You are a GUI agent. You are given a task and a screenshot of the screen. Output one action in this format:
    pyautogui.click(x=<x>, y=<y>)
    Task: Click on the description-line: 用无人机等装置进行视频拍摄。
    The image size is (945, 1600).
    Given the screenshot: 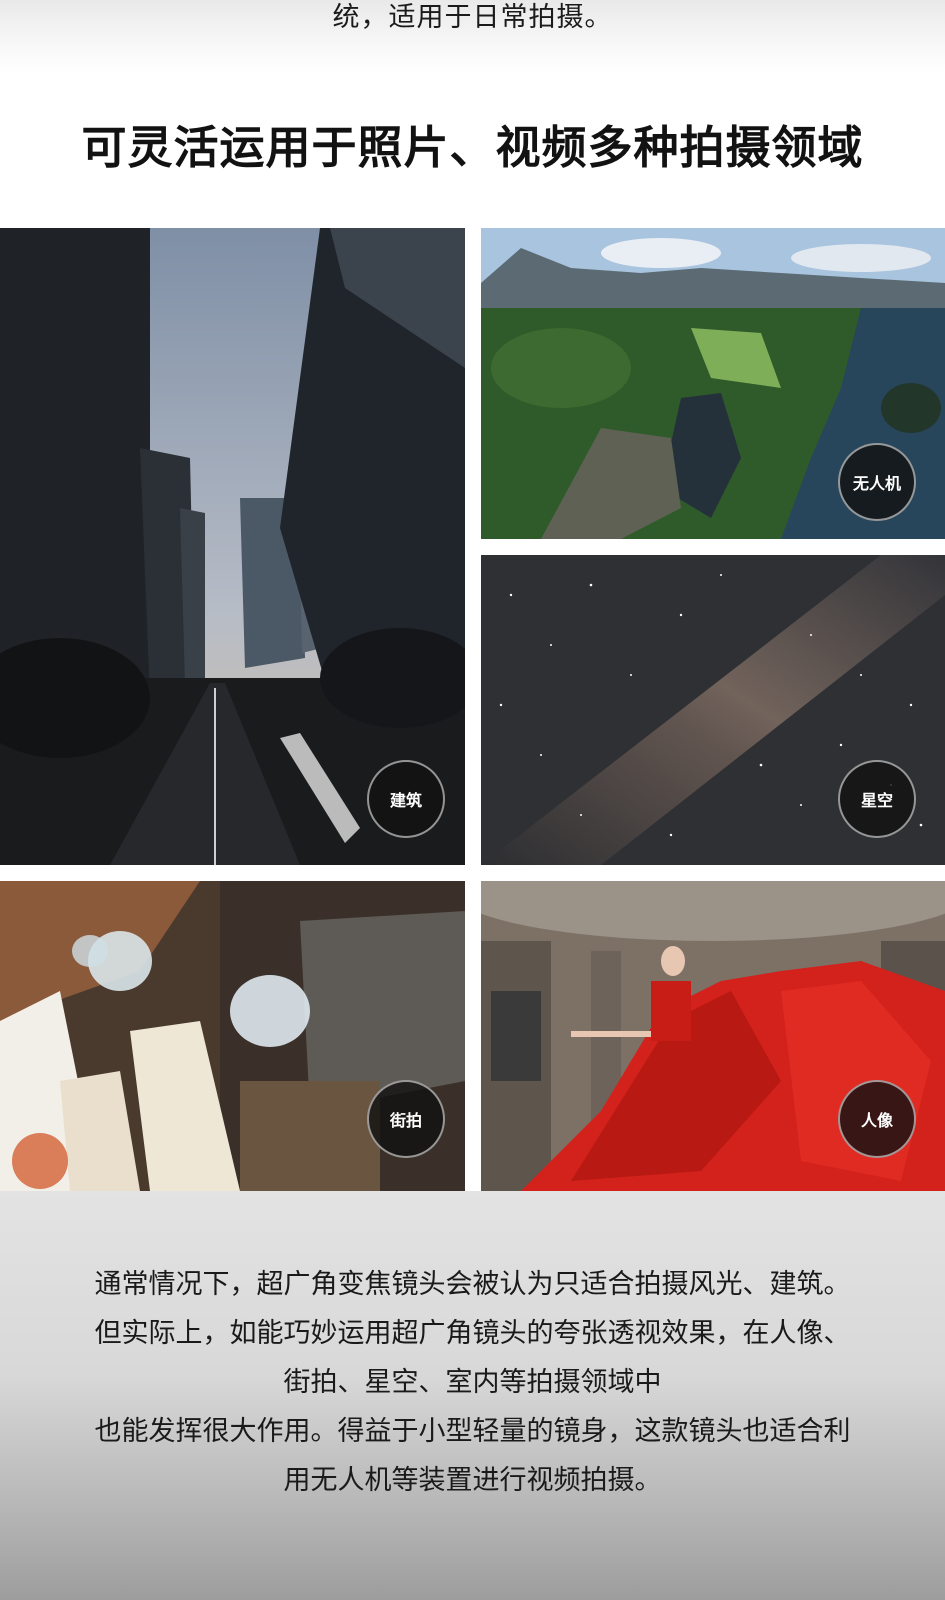 What is the action you would take?
    pyautogui.click(x=472, y=1480)
    